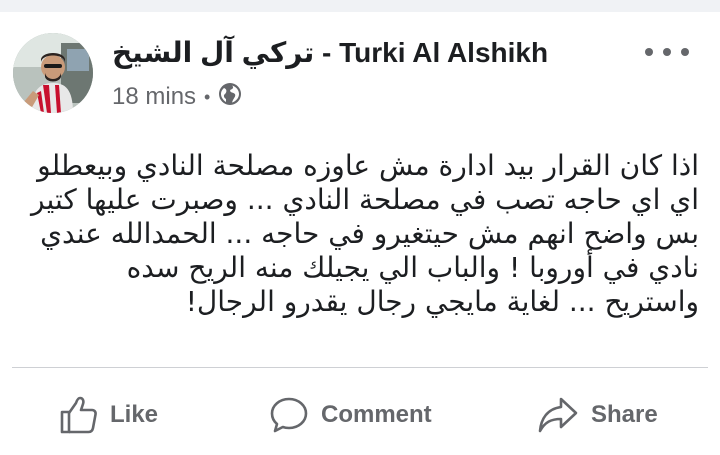  I want to click on thumbs-up-icon, so click(78, 415).